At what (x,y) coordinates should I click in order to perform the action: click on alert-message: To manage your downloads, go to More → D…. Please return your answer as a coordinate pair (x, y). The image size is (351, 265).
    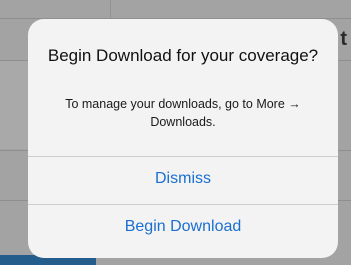
    Looking at the image, I should click on (183, 113).